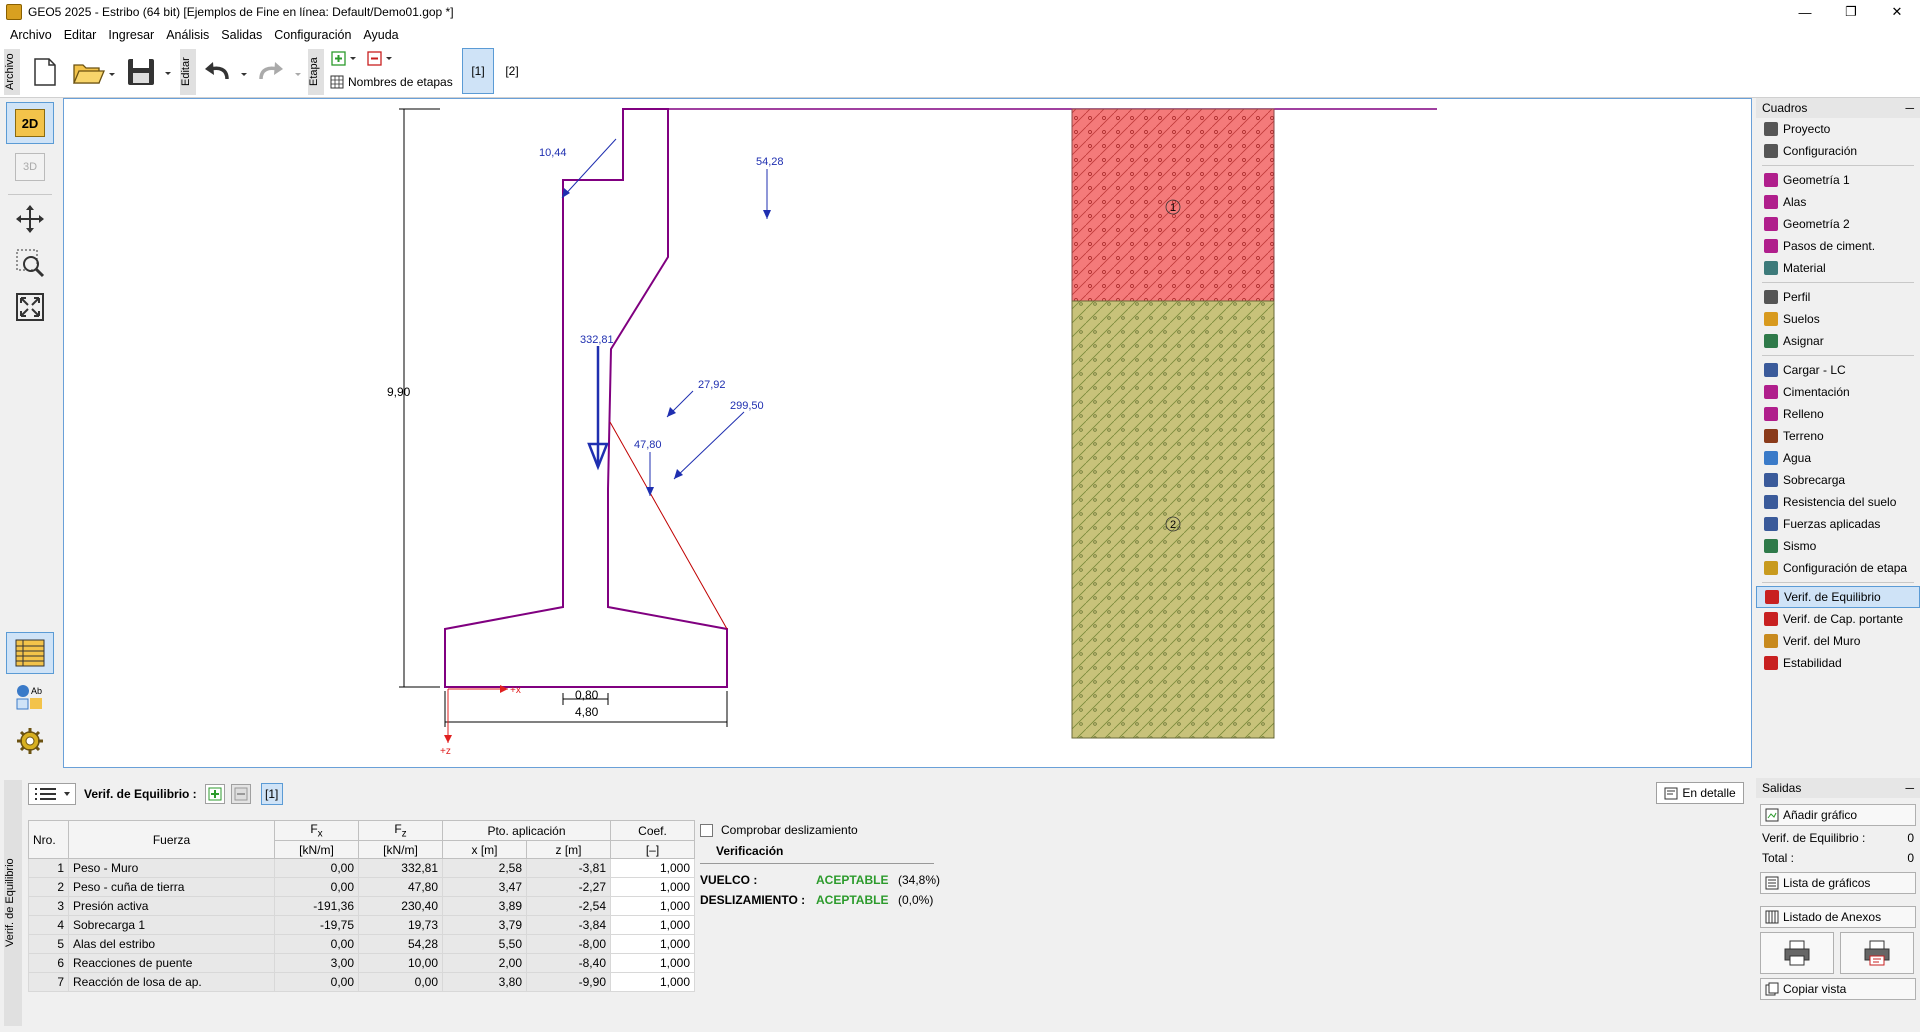 Image resolution: width=1920 pixels, height=1032 pixels. Describe the element at coordinates (30, 263) in the screenshot. I see `zoom-button` at that location.